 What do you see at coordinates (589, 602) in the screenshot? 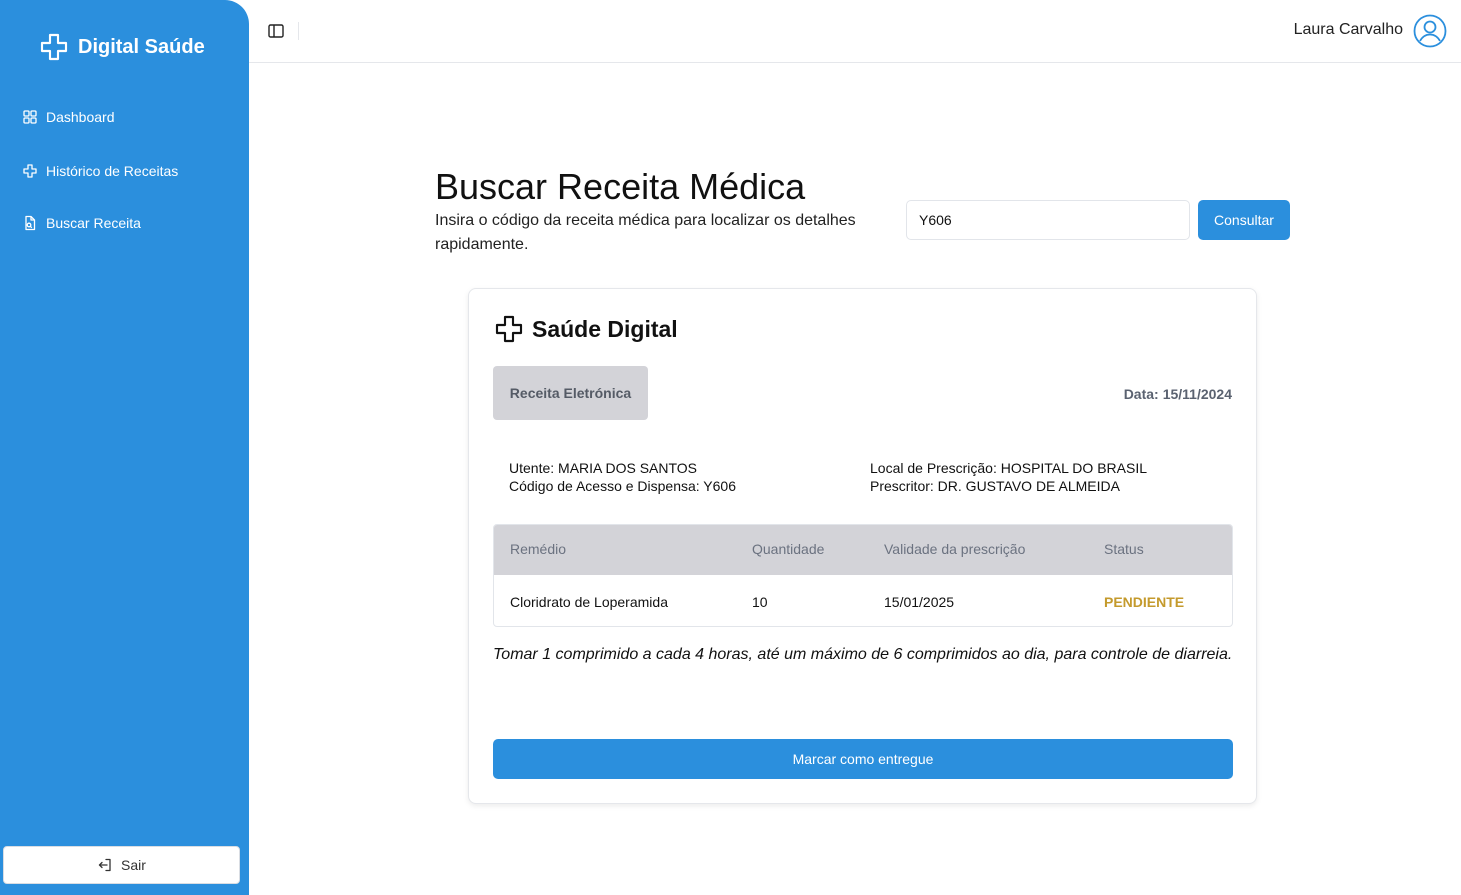
I see `medication-name: Cloridrato de Loperamida` at bounding box center [589, 602].